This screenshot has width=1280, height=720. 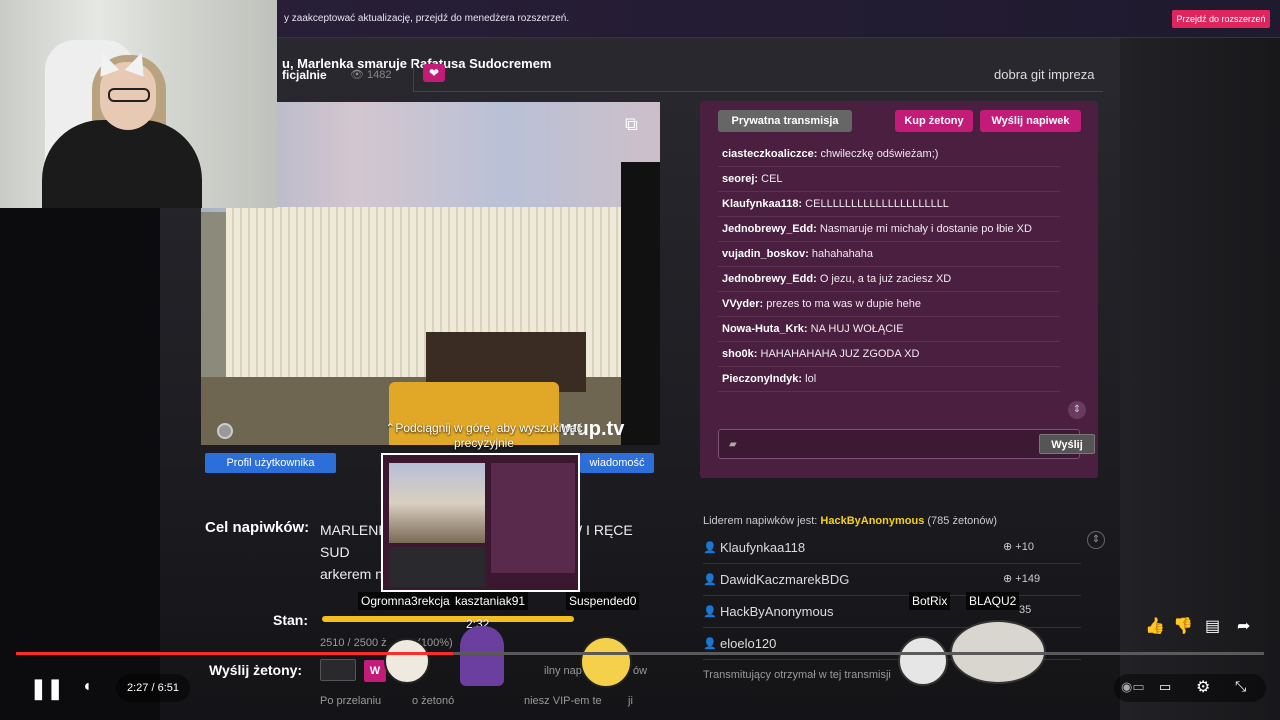 I want to click on chat-username: Nowa-Huta_Krk:, so click(x=765, y=329).